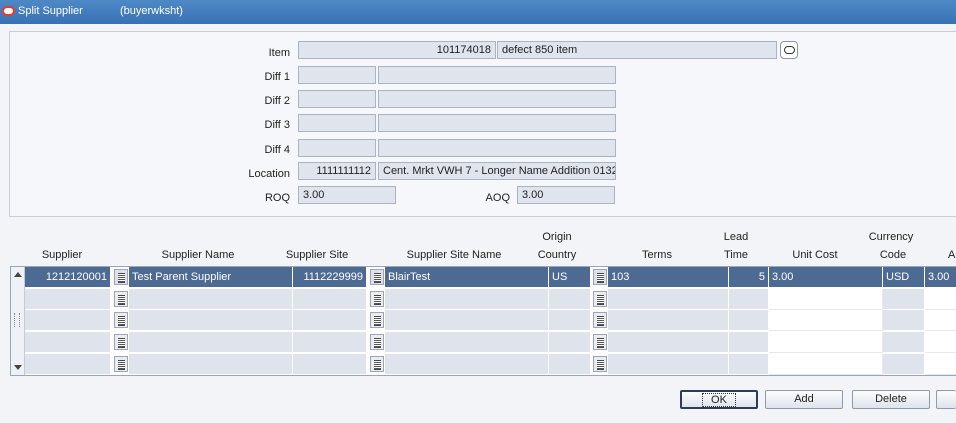  Describe the element at coordinates (668, 277) in the screenshot. I see `terms-cell: 103` at that location.